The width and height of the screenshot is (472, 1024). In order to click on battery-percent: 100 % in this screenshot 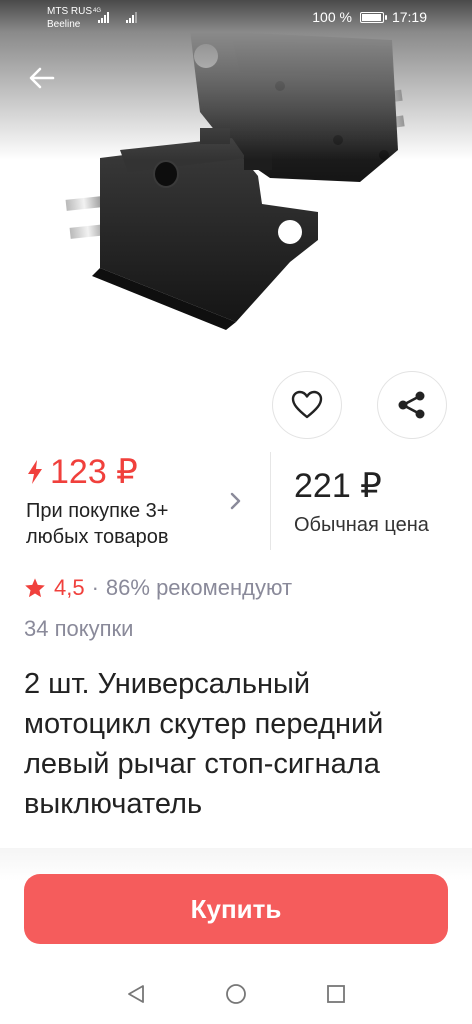, I will do `click(332, 17)`.